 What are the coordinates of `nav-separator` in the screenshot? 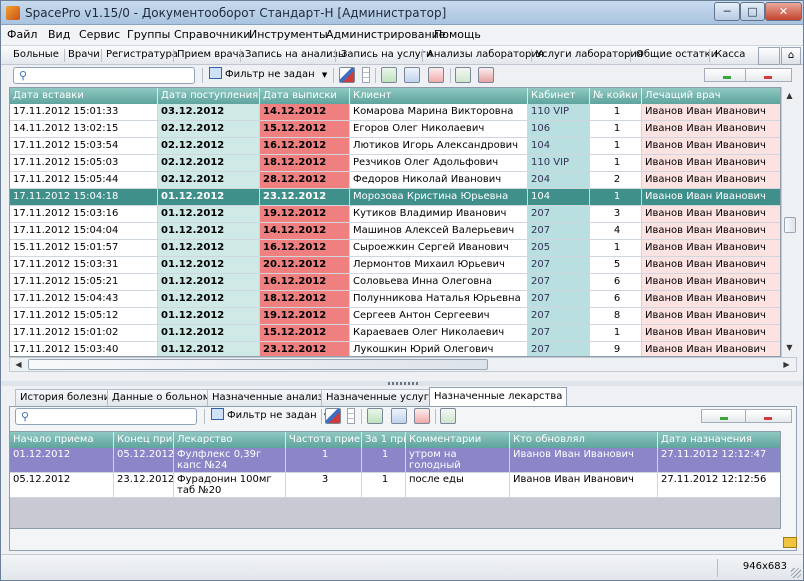 It's located at (173, 55).